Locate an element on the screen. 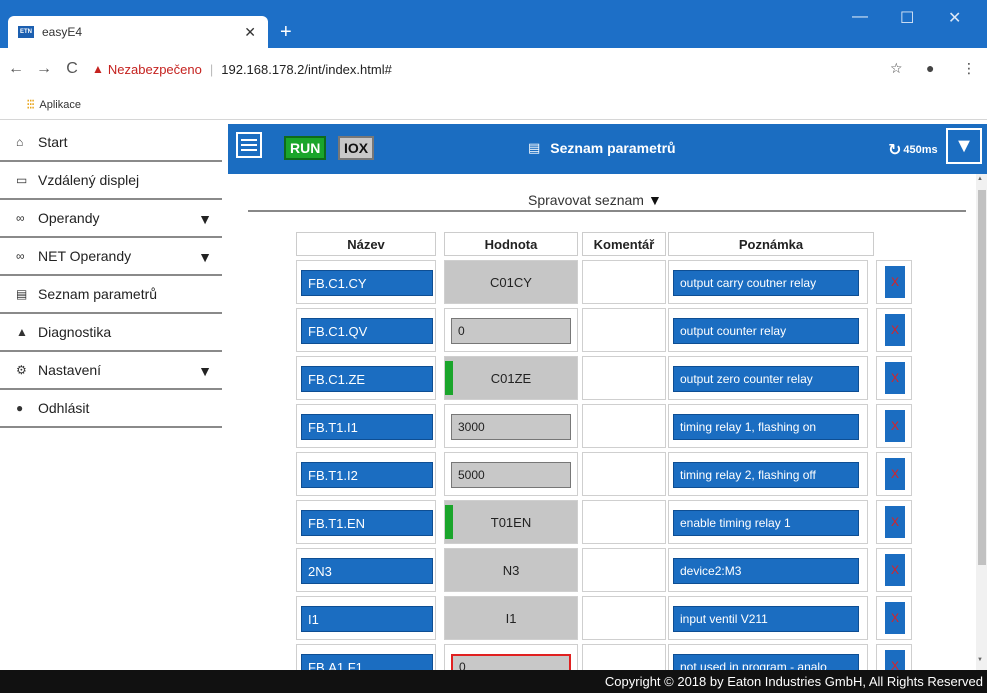  note-field: output counter relay is located at coordinates (766, 331).